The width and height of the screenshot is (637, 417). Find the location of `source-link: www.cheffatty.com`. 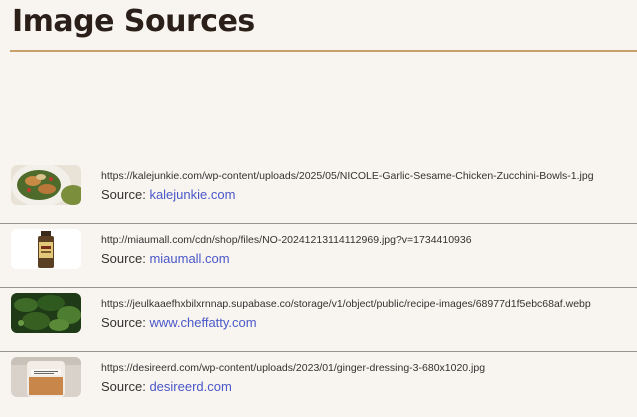

source-link: www.cheffatty.com is located at coordinates (202, 322).